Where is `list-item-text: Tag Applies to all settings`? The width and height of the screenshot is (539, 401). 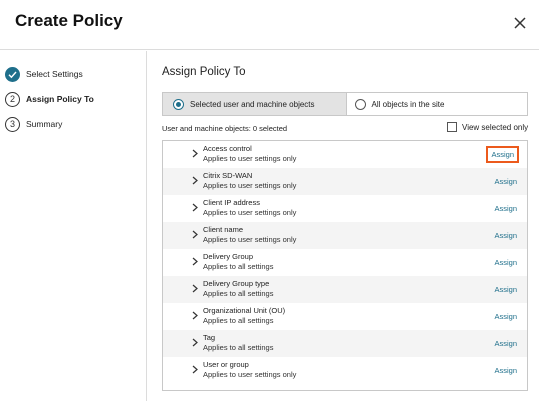 list-item-text: Tag Applies to all settings is located at coordinates (238, 342).